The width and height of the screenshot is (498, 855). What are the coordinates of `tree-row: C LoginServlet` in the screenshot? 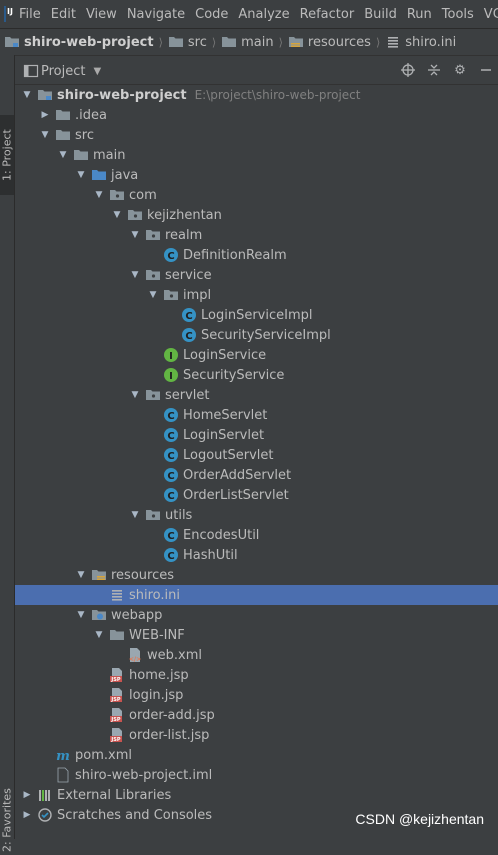 It's located at (256, 435).